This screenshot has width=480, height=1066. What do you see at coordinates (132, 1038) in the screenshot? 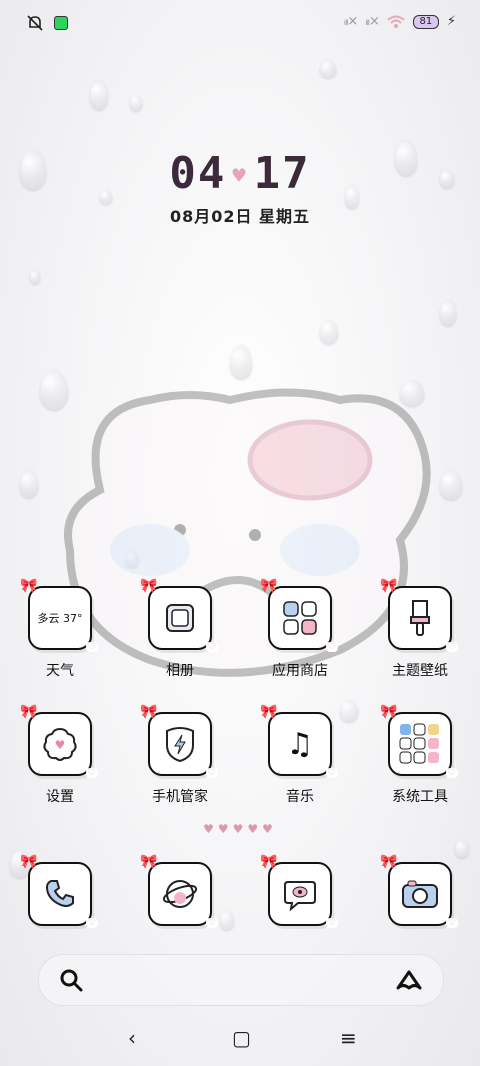
I see `back-button: ‹` at bounding box center [132, 1038].